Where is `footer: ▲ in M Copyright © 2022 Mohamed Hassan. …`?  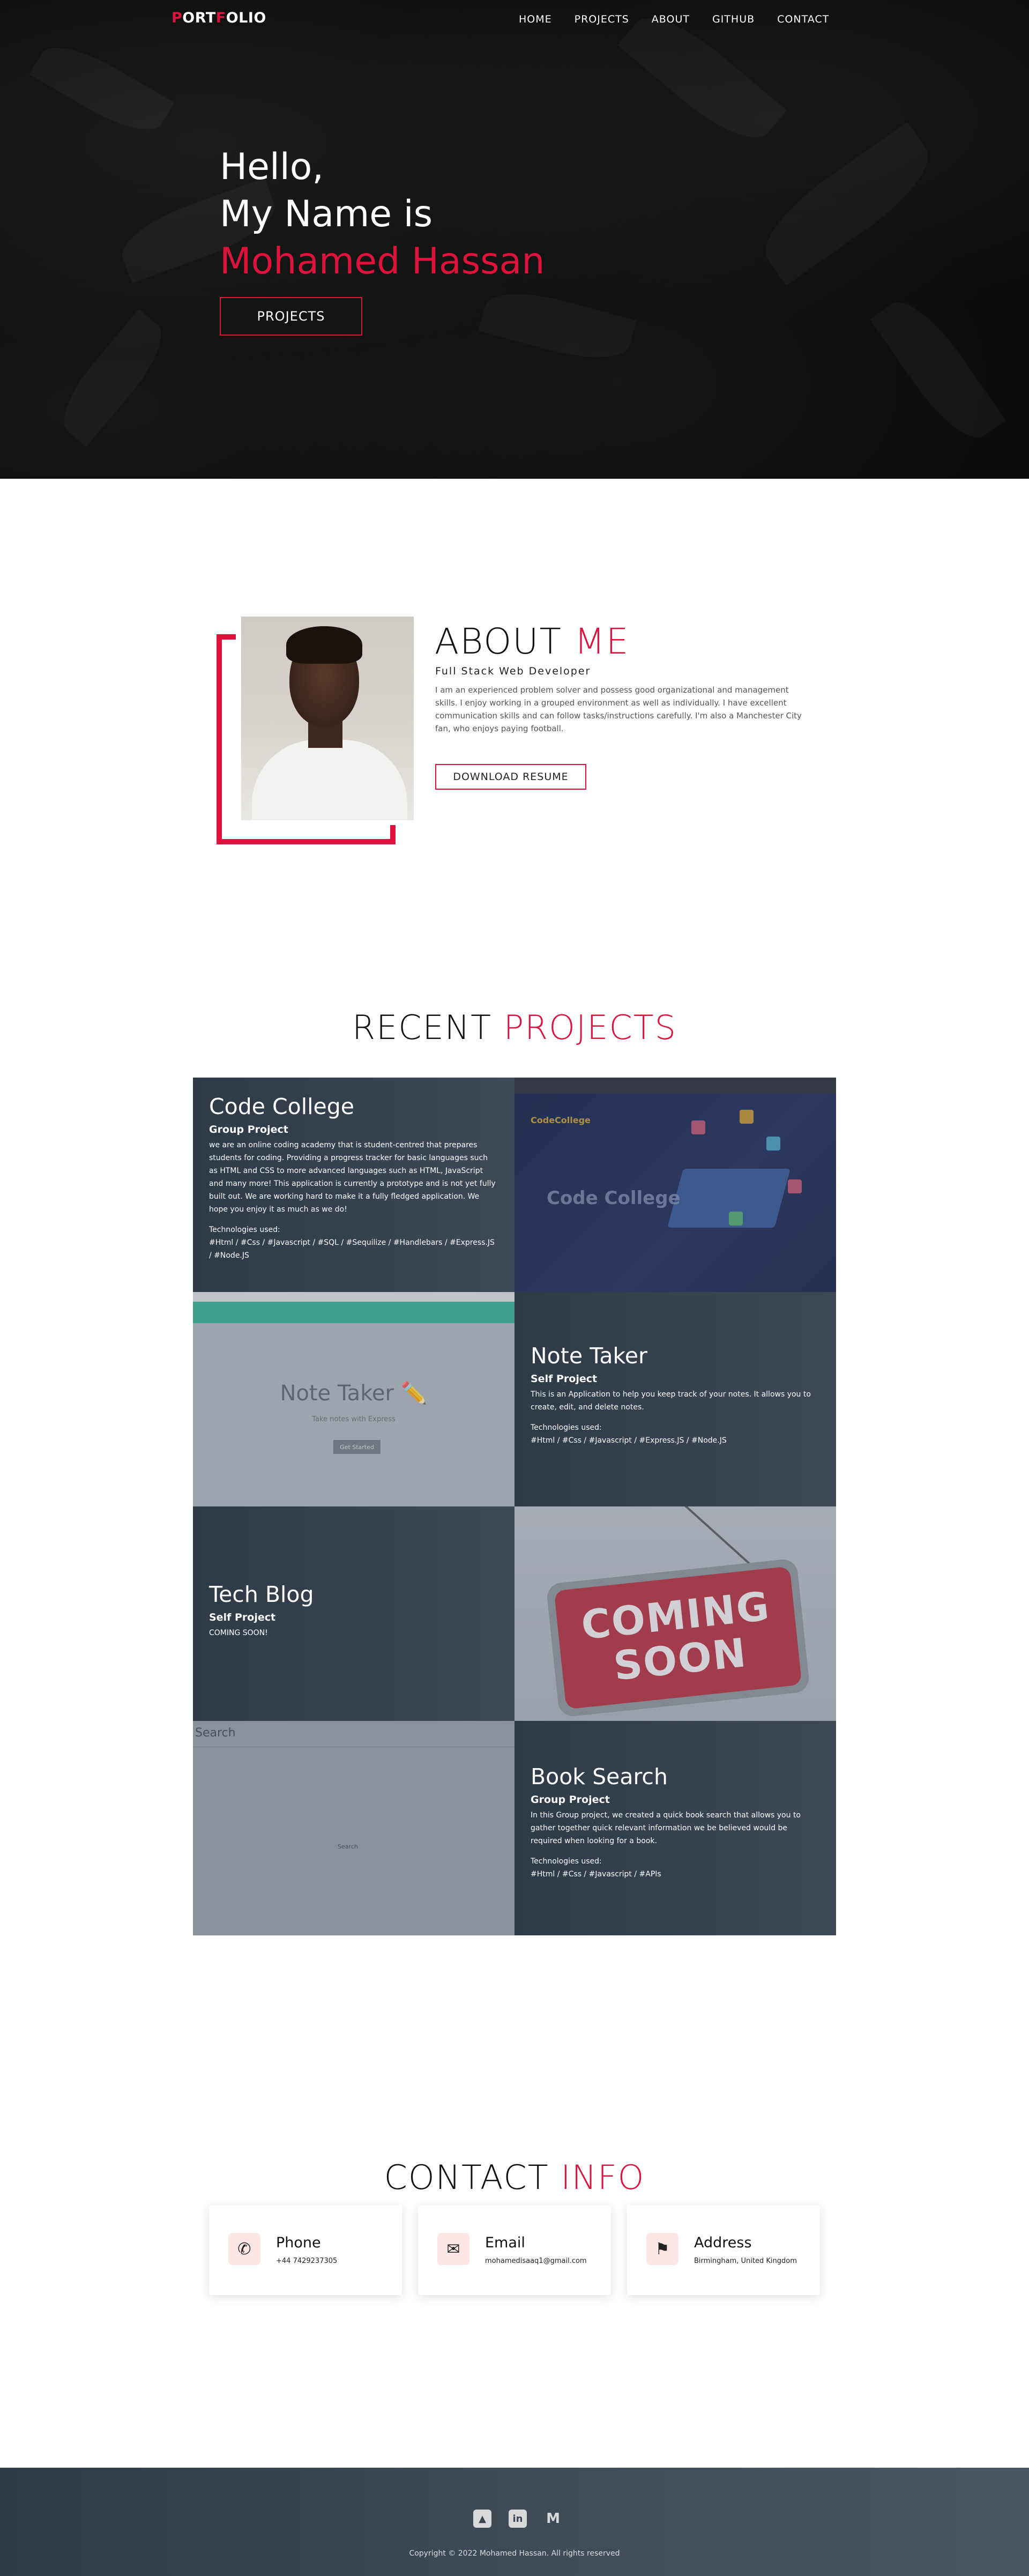
footer: ▲ in M Copyright © 2022 Mohamed Hassan. … is located at coordinates (514, 2522).